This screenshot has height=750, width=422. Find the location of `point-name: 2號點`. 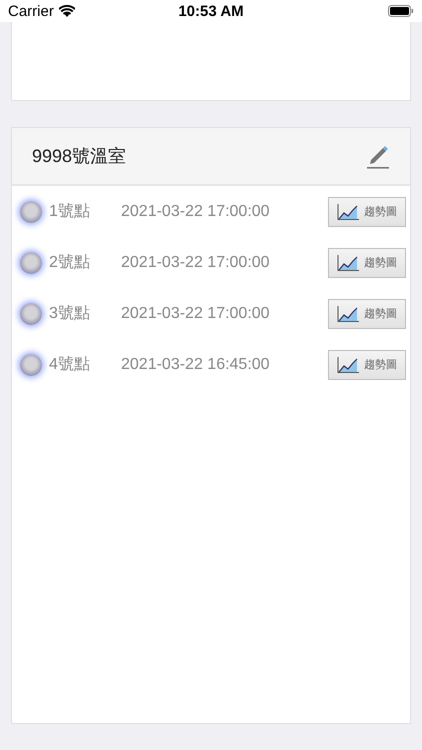

point-name: 2號點 is located at coordinates (70, 263).